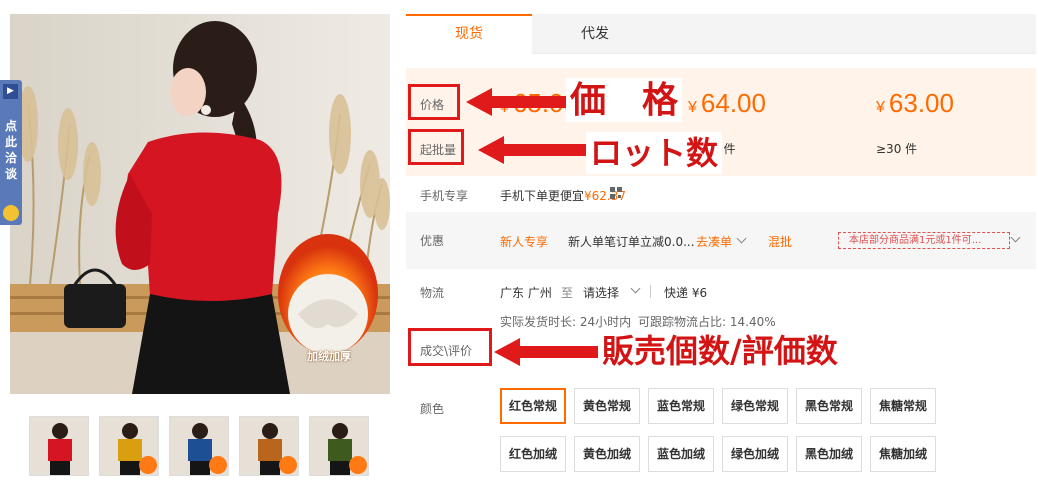 This screenshot has height=489, width=1038. What do you see at coordinates (618, 194) in the screenshot?
I see `qr-code-icon` at bounding box center [618, 194].